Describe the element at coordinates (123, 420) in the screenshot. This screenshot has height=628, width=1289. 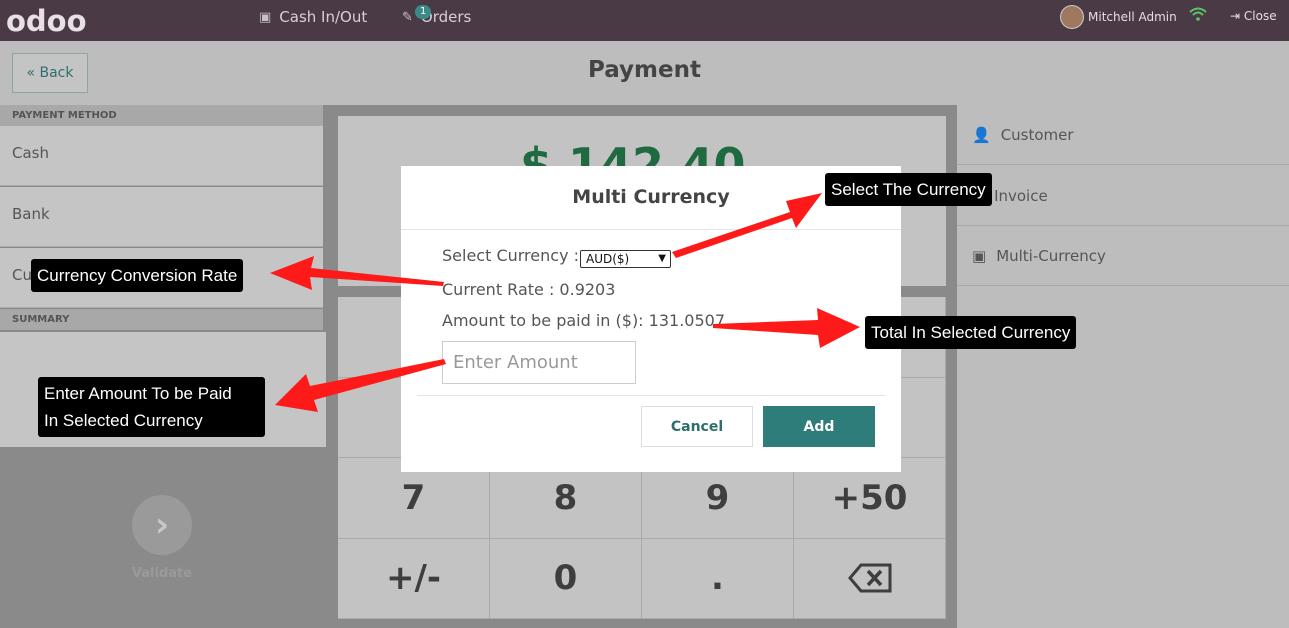
I see `callout-enter-amount-line2: In Selected Currency` at that location.